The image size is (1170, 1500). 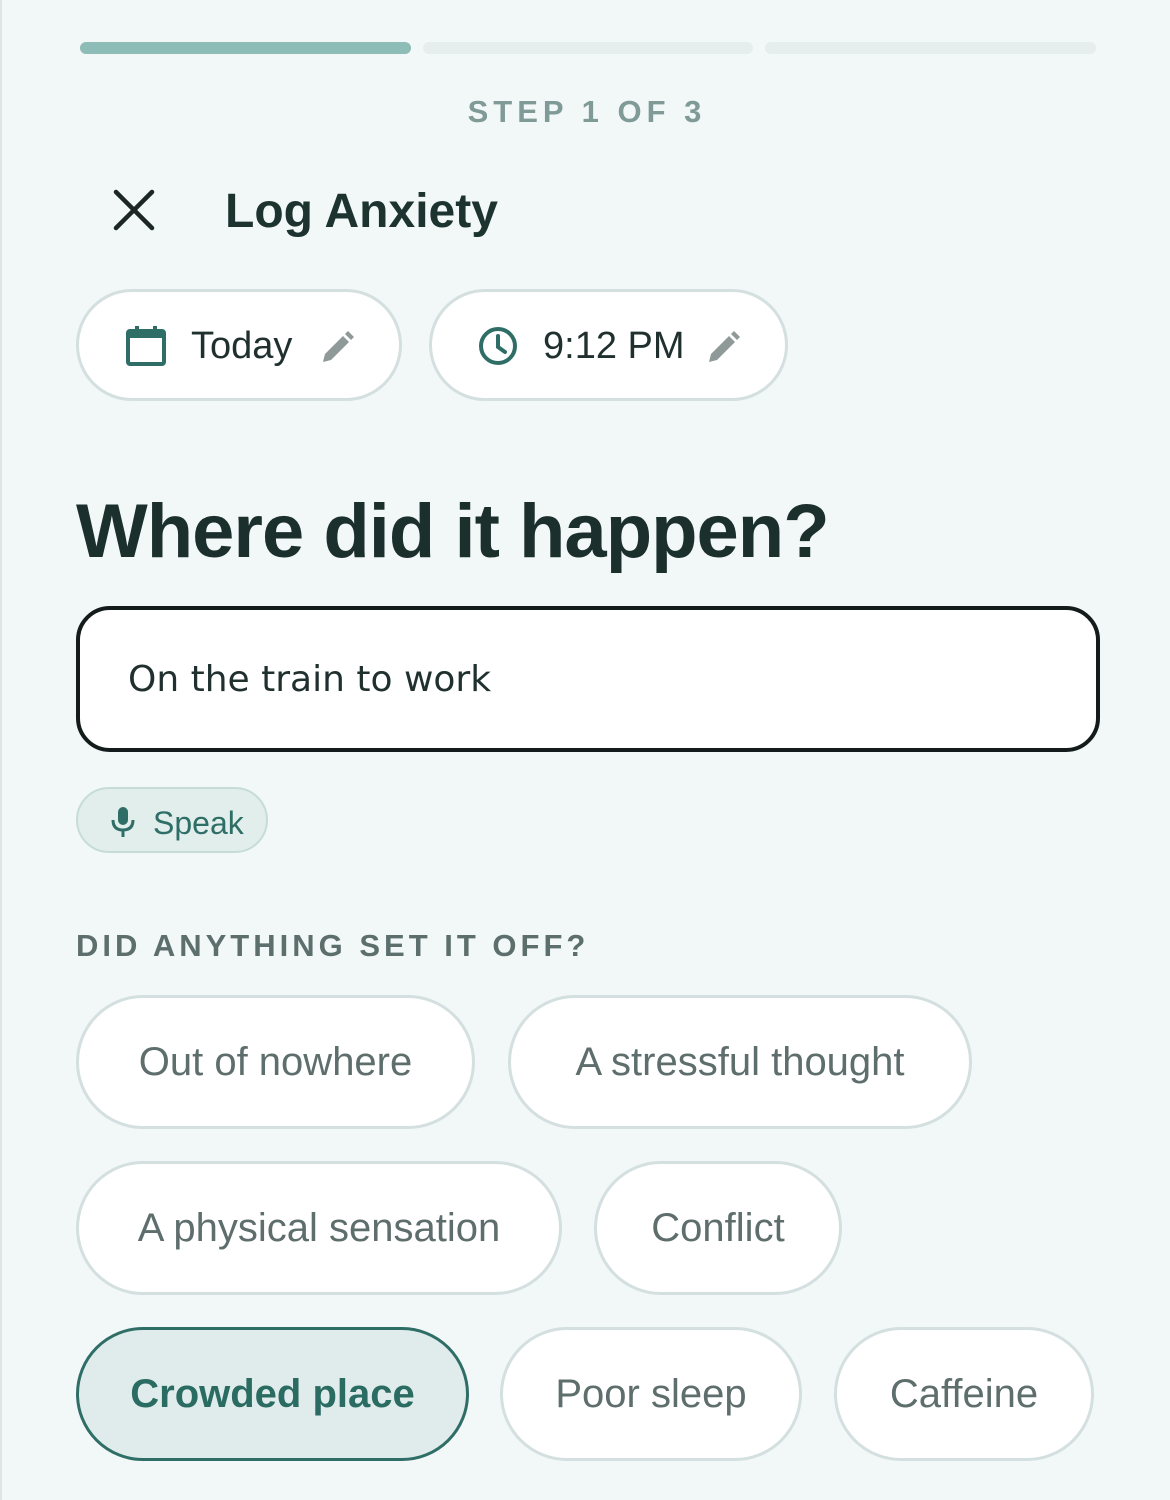 I want to click on close-button, so click(x=134, y=210).